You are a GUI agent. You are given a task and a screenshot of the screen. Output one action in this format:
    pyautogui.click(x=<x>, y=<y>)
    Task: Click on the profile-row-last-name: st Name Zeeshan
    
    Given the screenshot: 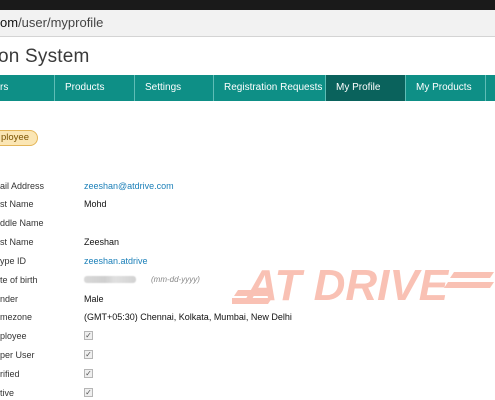 What is the action you would take?
    pyautogui.click(x=247, y=242)
    